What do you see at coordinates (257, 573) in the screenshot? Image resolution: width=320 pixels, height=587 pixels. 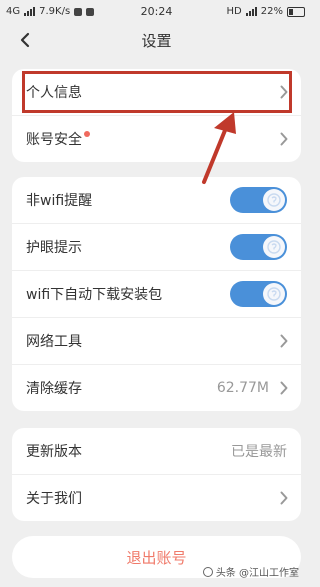 I see `watermark-text: 头条 @江山工作室` at bounding box center [257, 573].